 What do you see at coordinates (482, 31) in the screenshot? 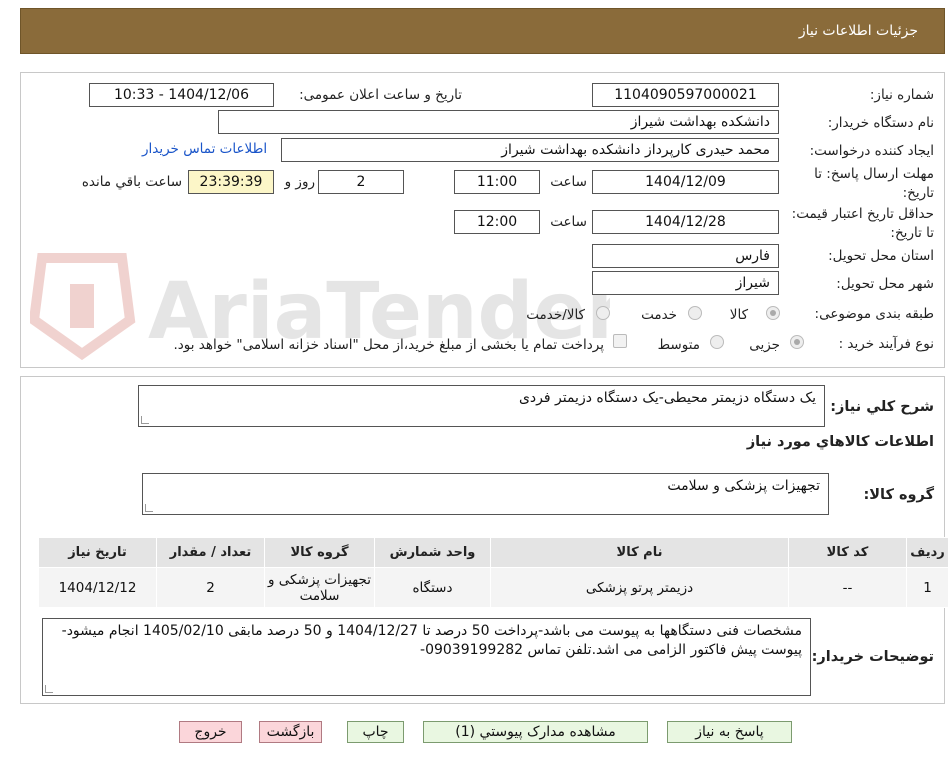
I see `page-header: جزئیات اطلاعات نیاز` at bounding box center [482, 31].